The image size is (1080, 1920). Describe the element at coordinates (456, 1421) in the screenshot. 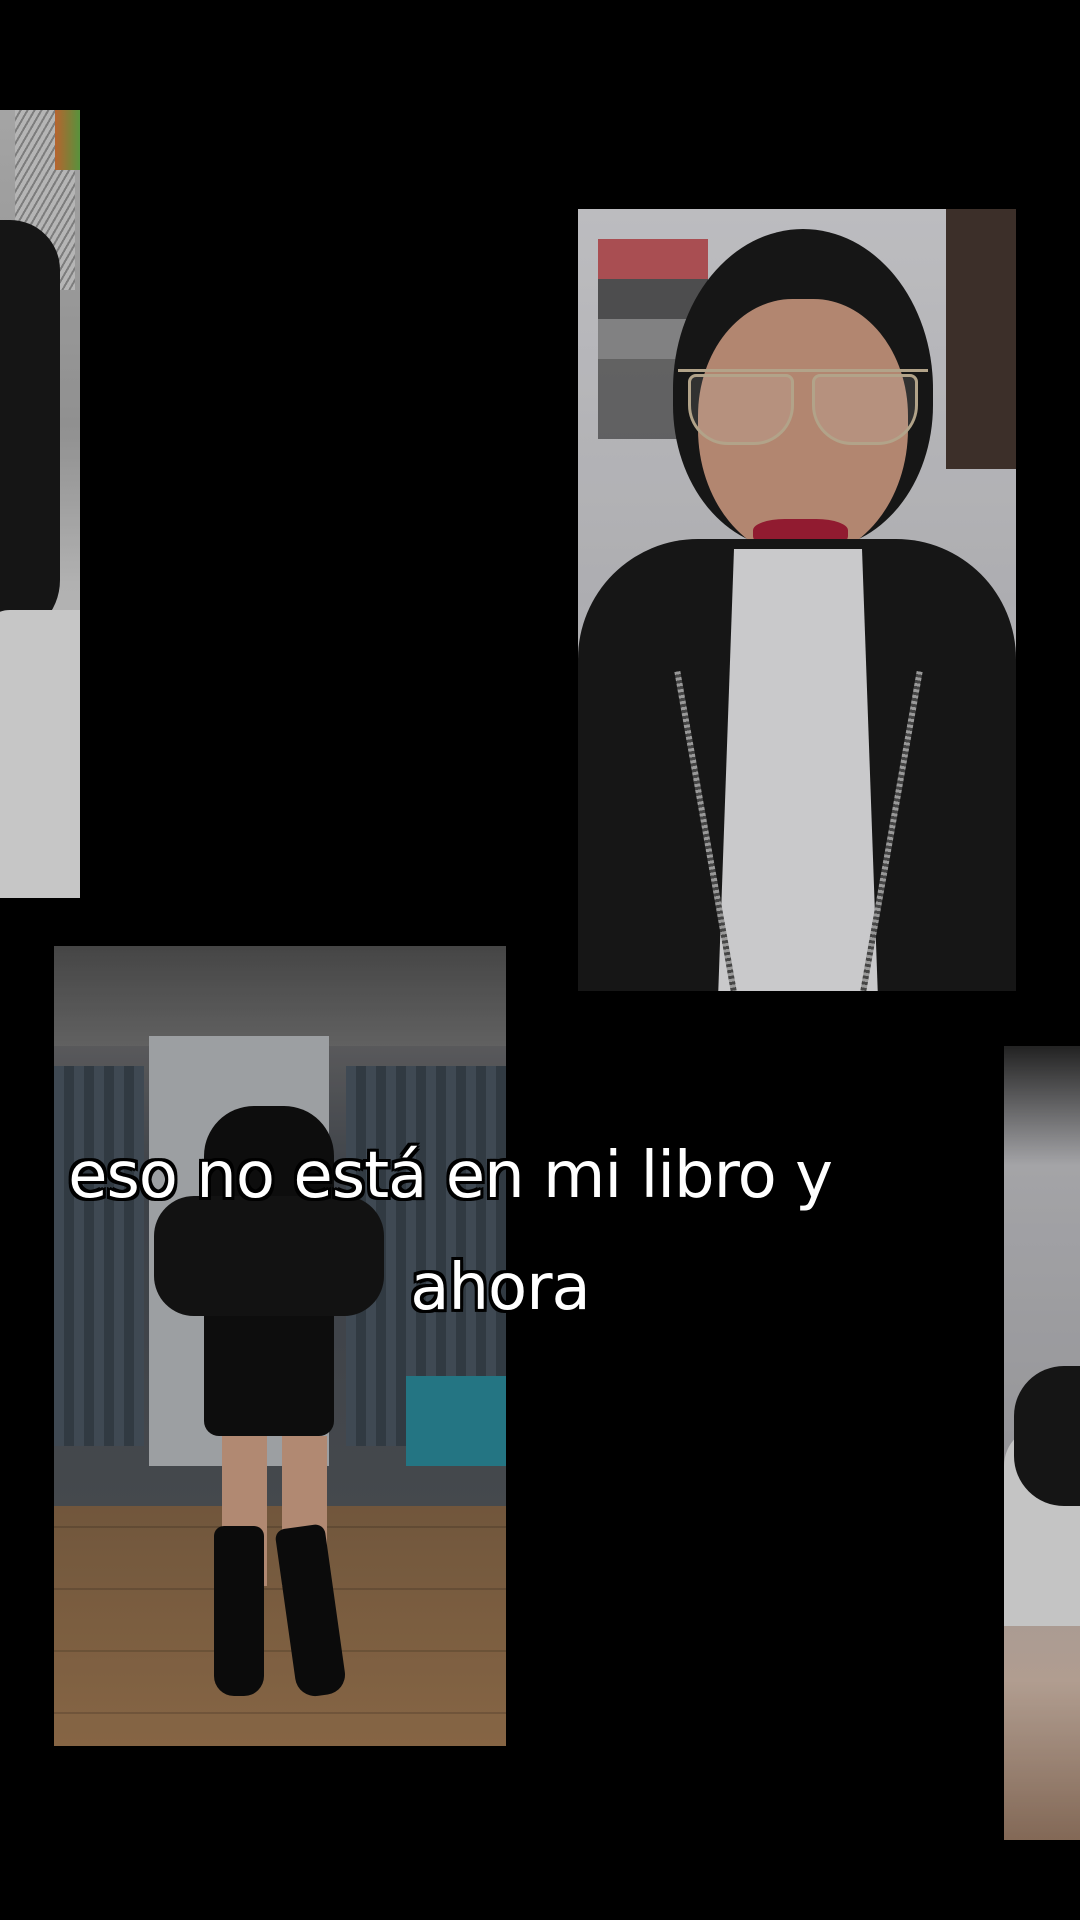

I see `photo-full-body-bin` at that location.